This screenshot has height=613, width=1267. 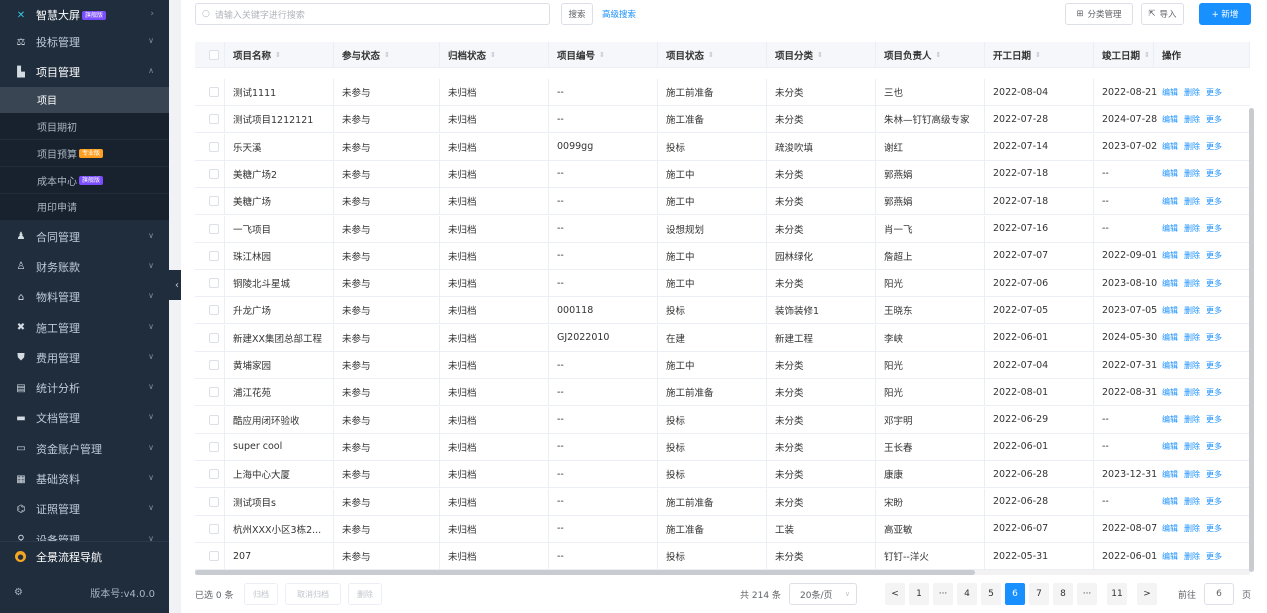 I want to click on column-header: 项目负责人⇕, so click(x=930, y=54).